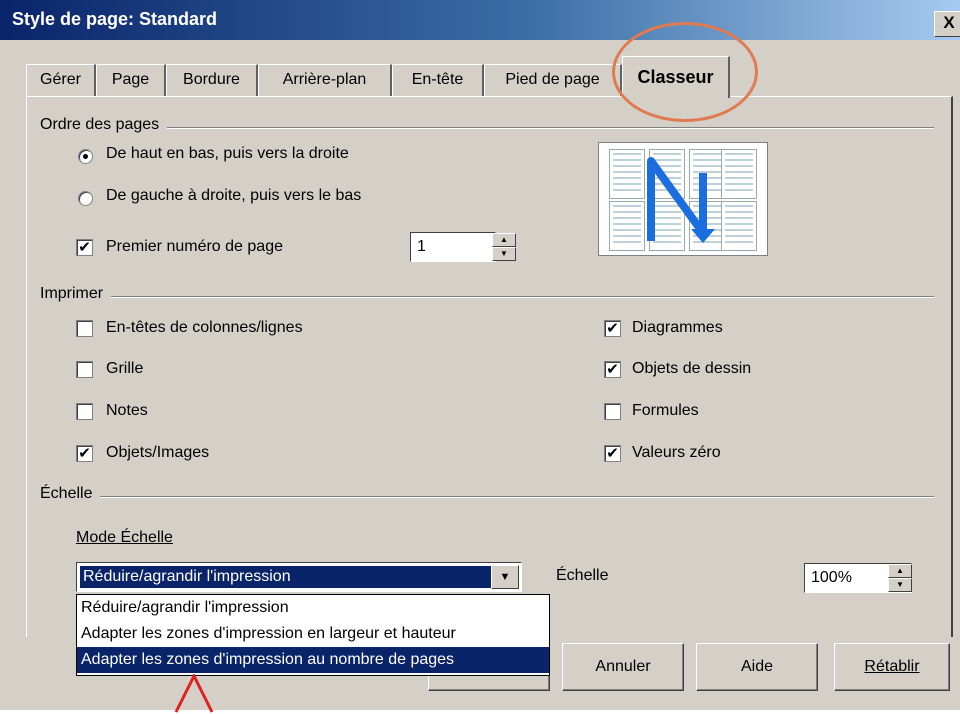 This screenshot has width=960, height=714. I want to click on scale-down-button: ▼, so click(900, 585).